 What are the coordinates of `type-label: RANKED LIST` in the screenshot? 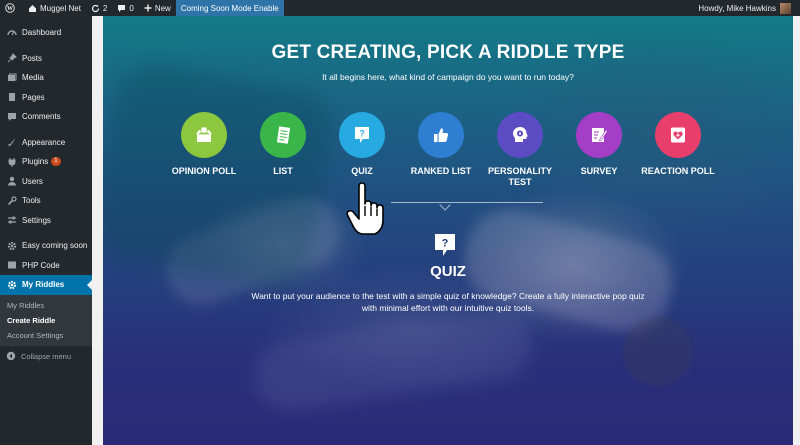 It's located at (441, 171).